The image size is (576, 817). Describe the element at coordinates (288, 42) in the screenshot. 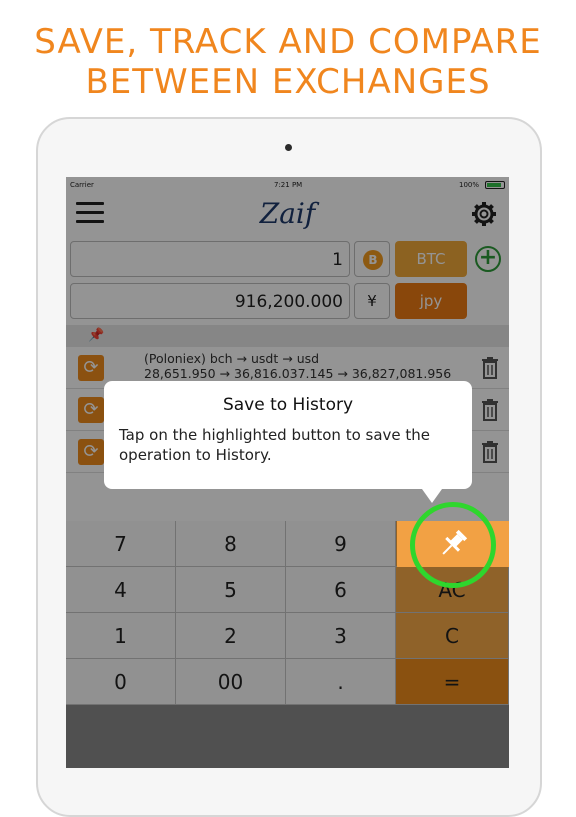

I see `headline-line-1: SAVE, TRACK AND COMPARE` at that location.